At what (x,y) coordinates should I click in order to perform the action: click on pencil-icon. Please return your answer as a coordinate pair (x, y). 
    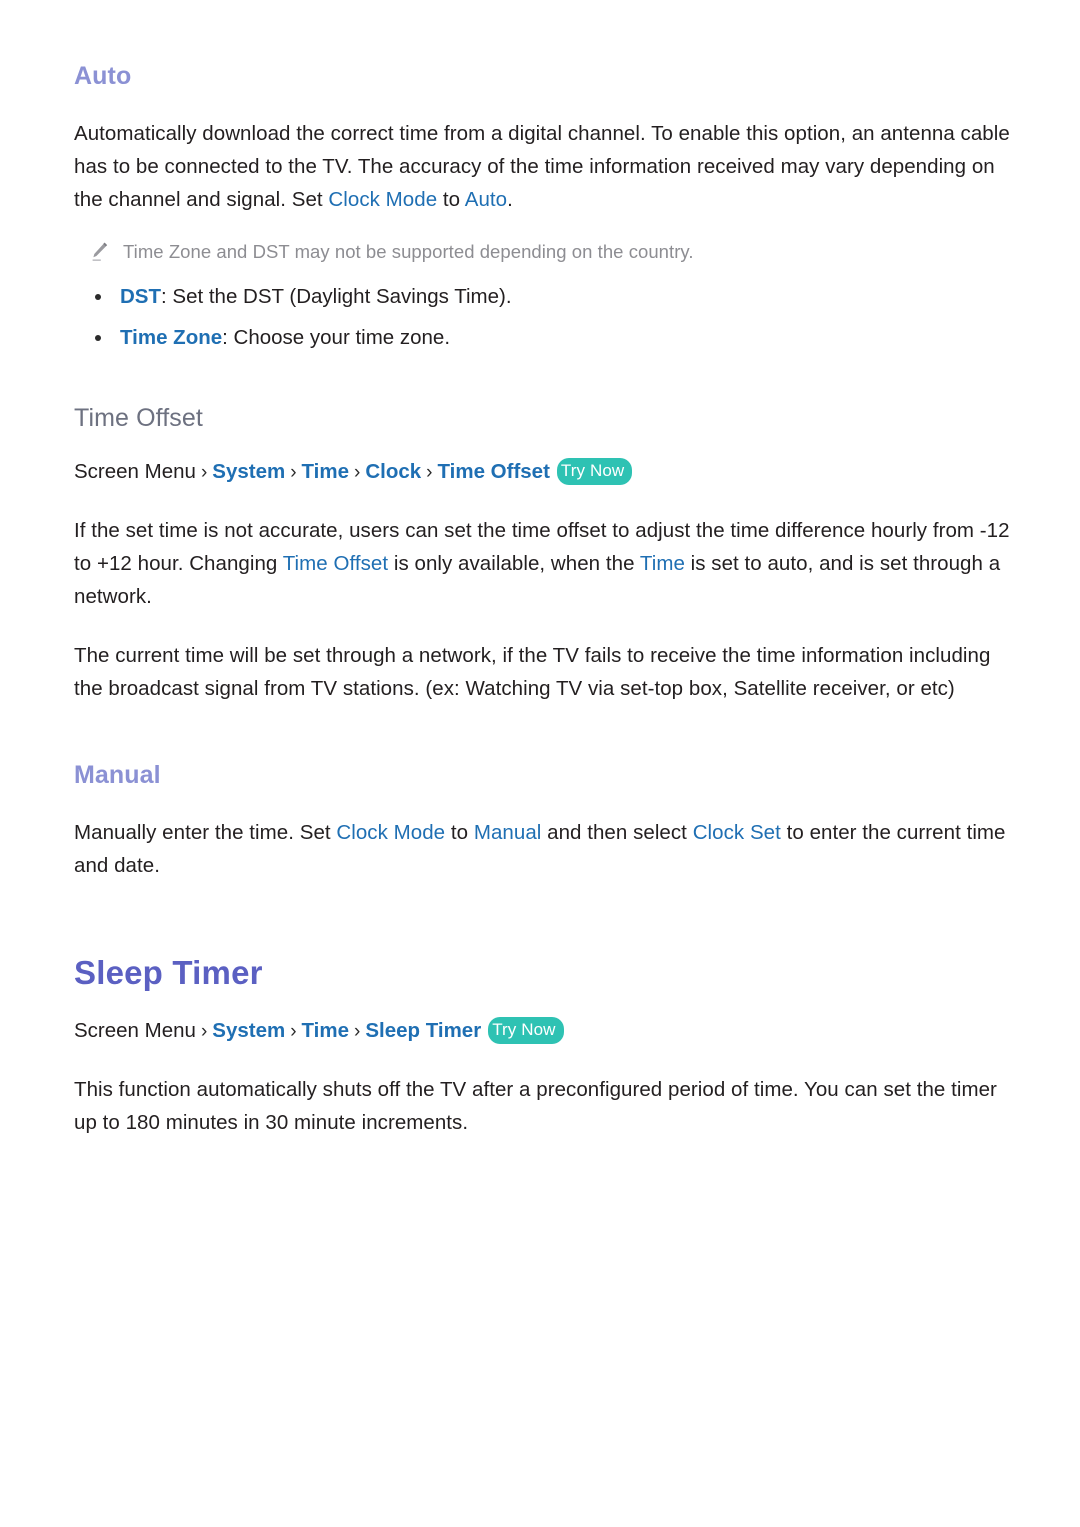
    Looking at the image, I should click on (99, 252).